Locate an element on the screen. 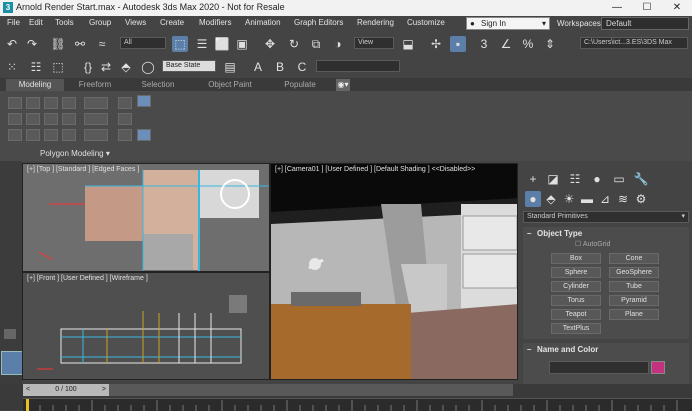  select-move-icon: ✥ is located at coordinates (270, 44).